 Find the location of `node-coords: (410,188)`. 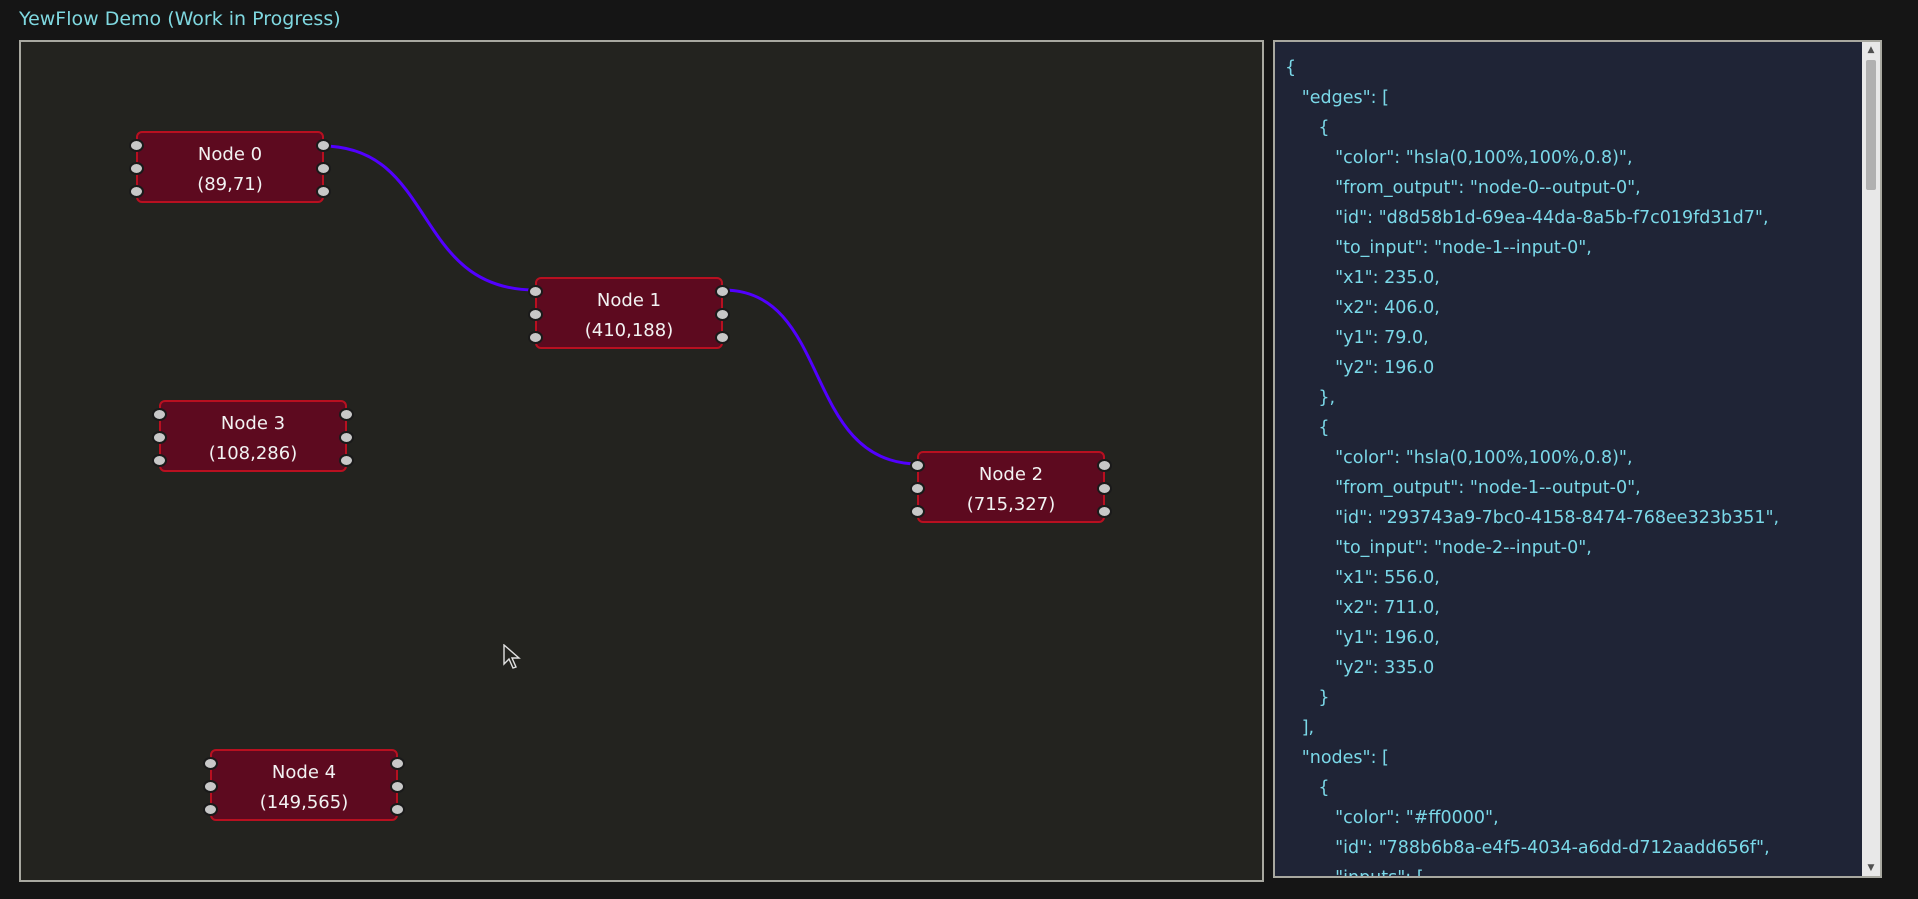

node-coords: (410,188) is located at coordinates (629, 330).